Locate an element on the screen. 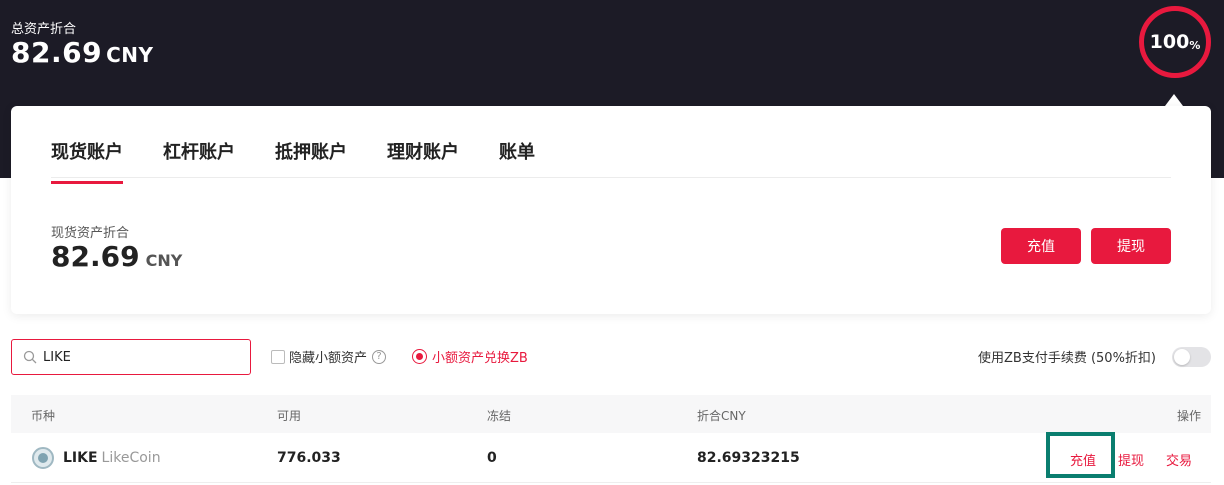 The width and height of the screenshot is (1224, 485). coin-cell: LIKE LikeCoin is located at coordinates (112, 458).